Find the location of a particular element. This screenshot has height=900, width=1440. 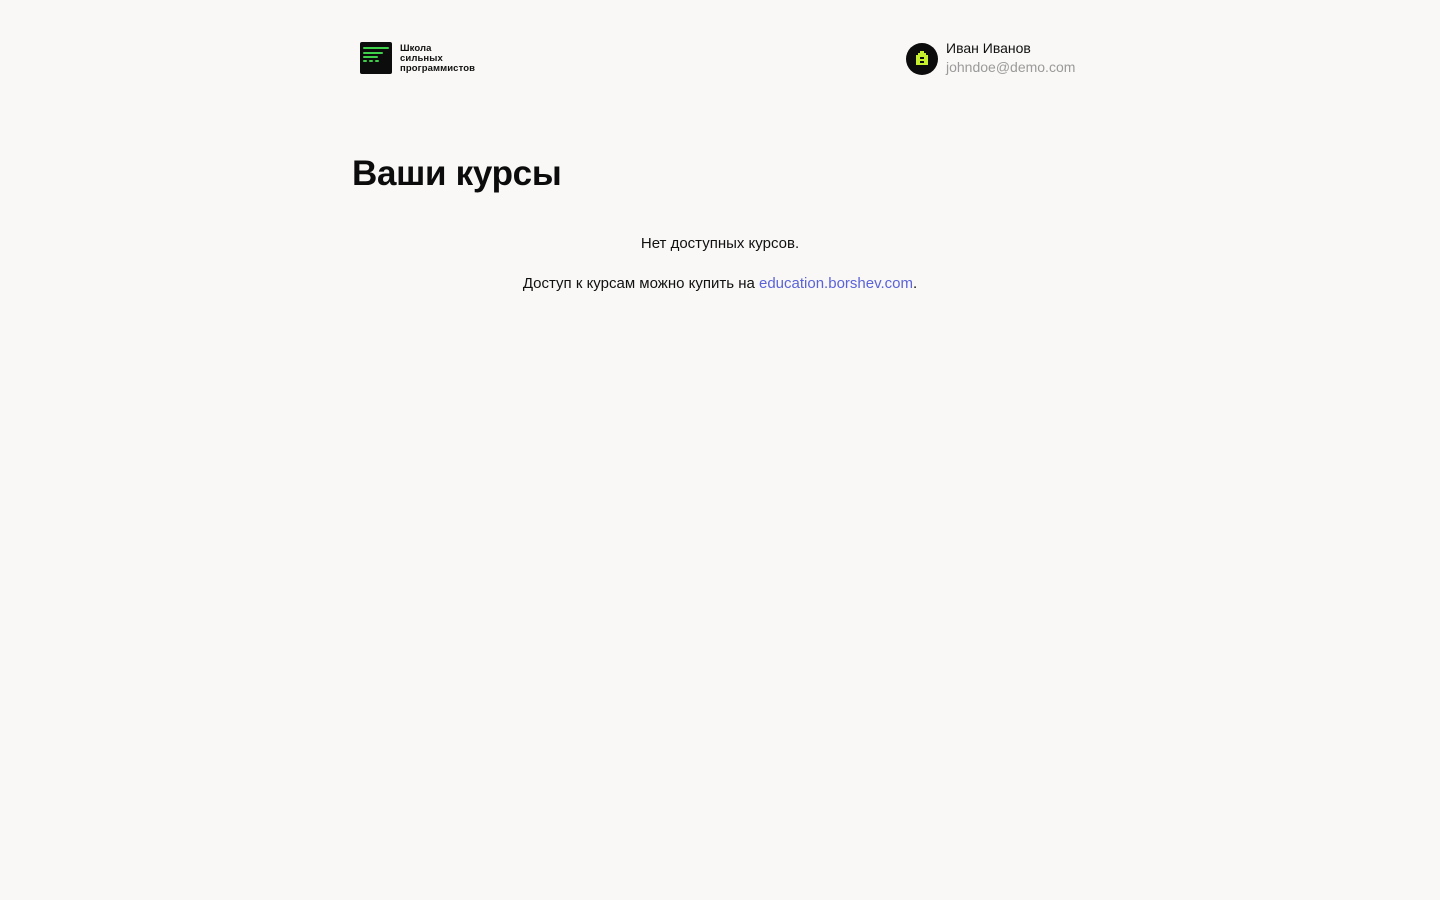

user-profile-menu: Иван Иванов johndoe@demo.com is located at coordinates (990, 58).